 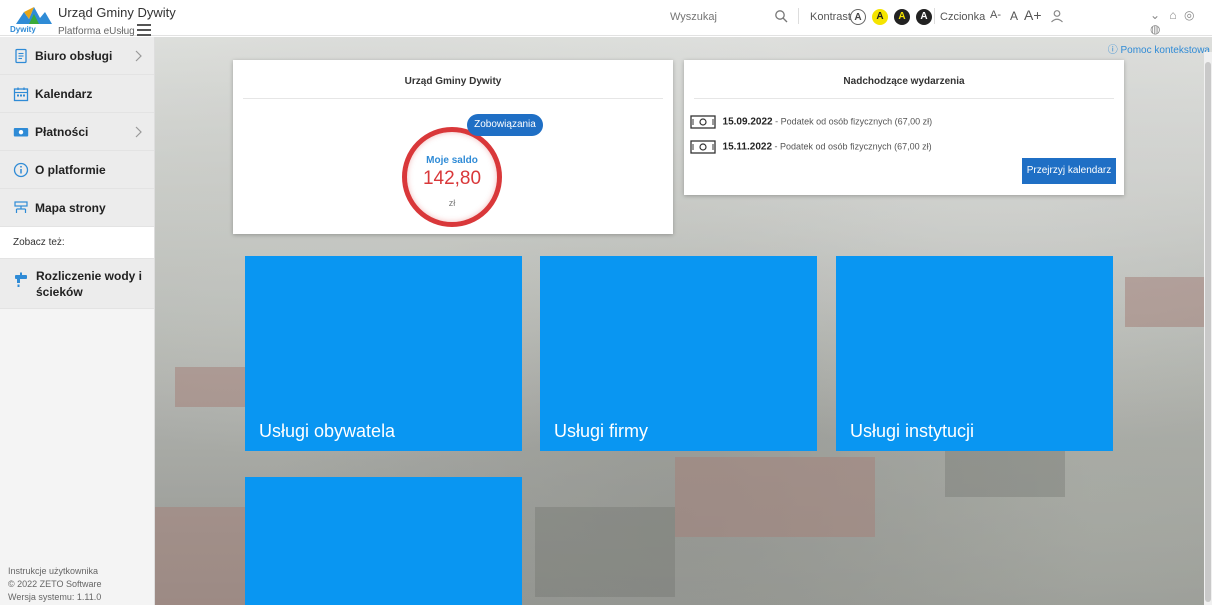 I want to click on sidebar-item-payments: Płatności, so click(x=77, y=132).